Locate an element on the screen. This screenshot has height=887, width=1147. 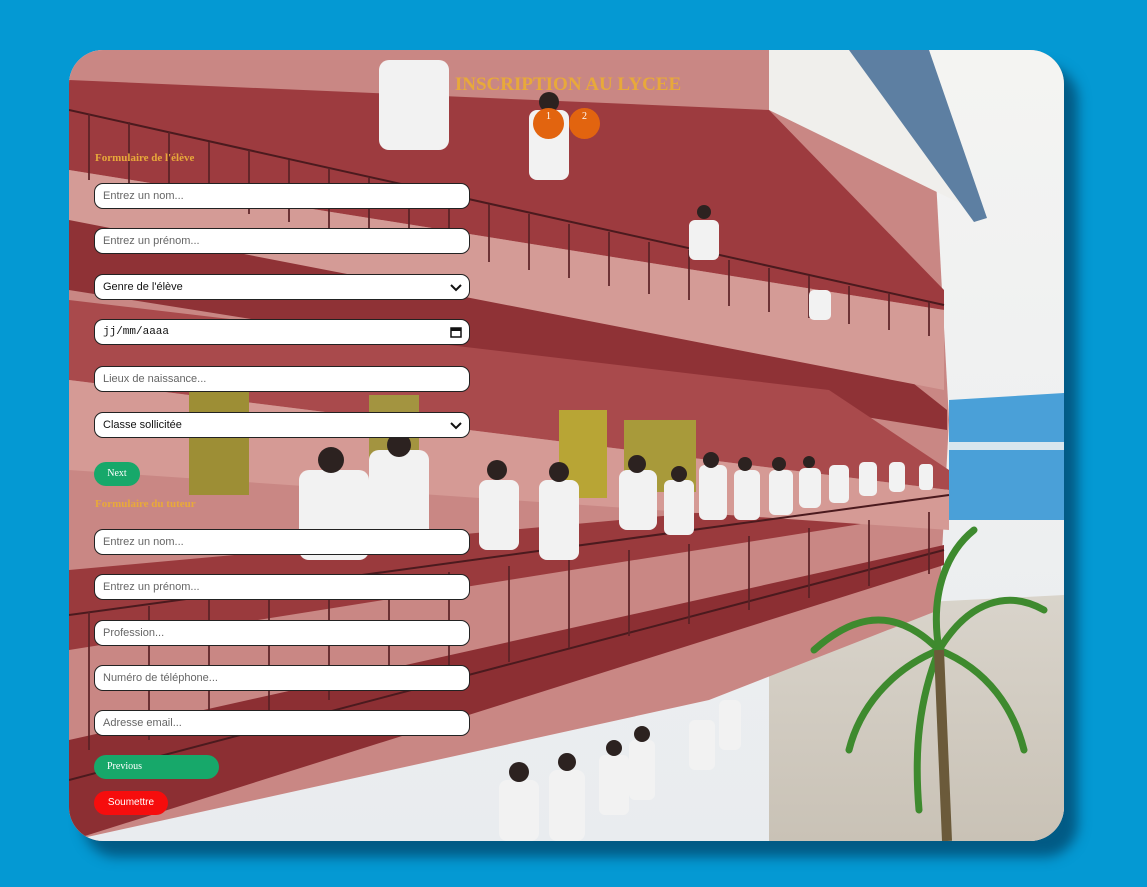
student-class-select: Classe sollicitée is located at coordinates (282, 425).